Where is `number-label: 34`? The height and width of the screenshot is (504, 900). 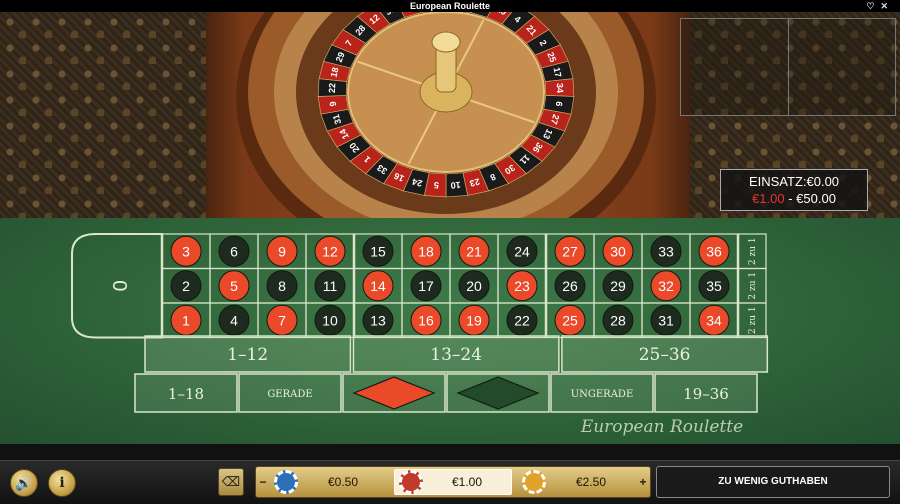 number-label: 34 is located at coordinates (714, 320).